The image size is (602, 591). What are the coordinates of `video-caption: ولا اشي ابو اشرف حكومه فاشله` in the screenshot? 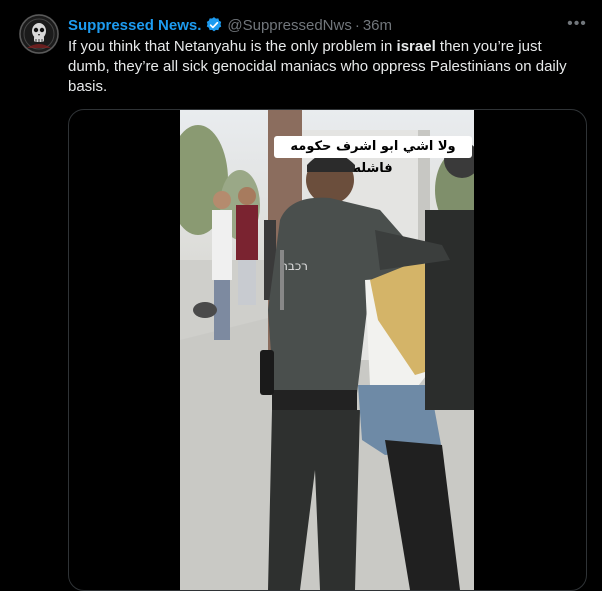 It's located at (373, 156).